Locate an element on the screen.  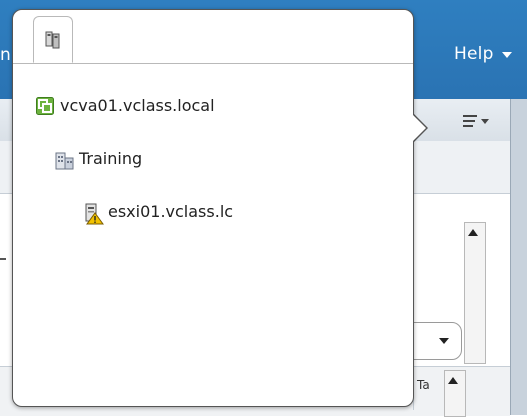
right-side-panel is located at coordinates (518, 257).